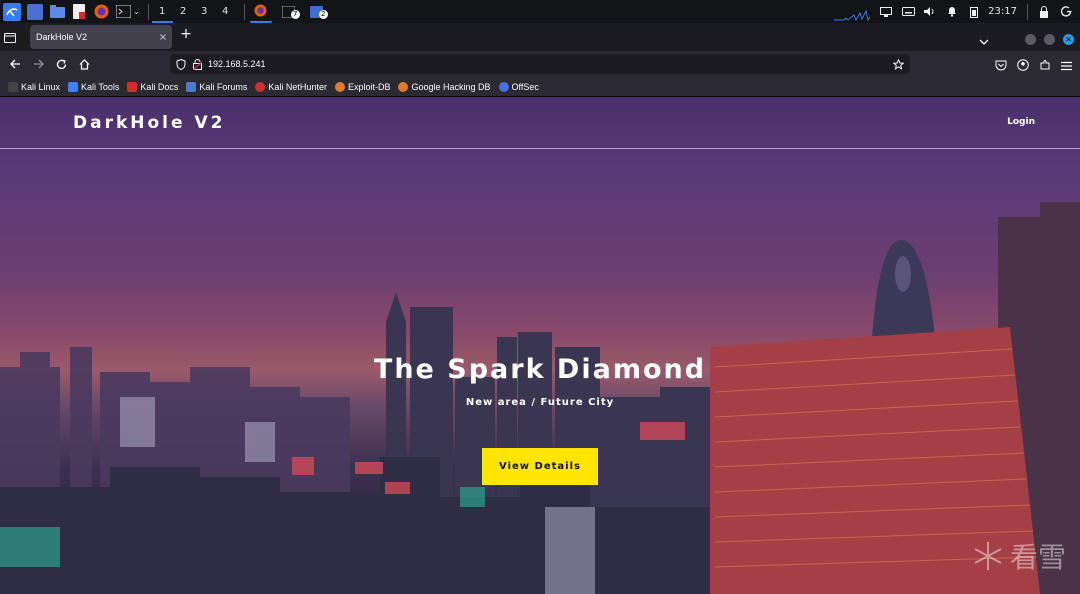  What do you see at coordinates (908, 11) in the screenshot?
I see `keyboard-icon` at bounding box center [908, 11].